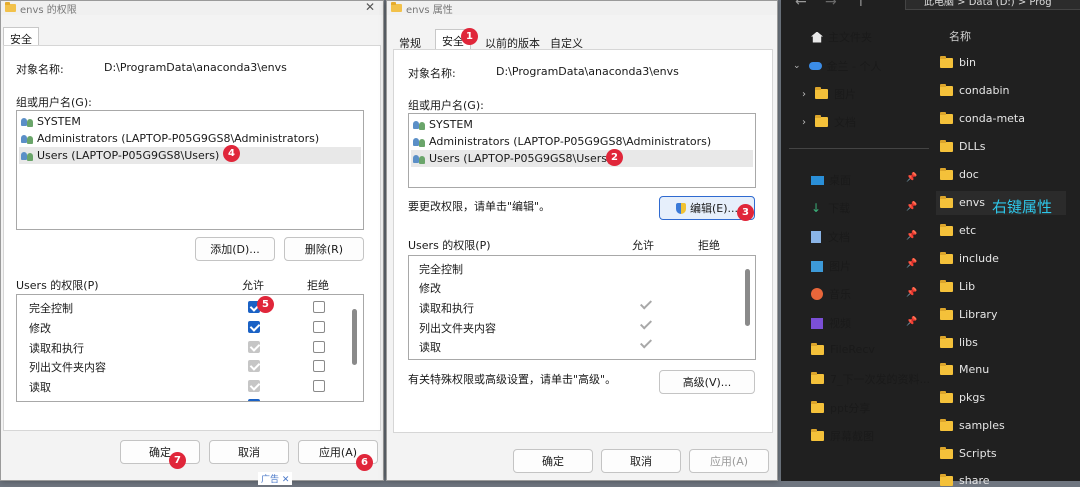  I want to click on remove-button: 删除(R), so click(324, 249).